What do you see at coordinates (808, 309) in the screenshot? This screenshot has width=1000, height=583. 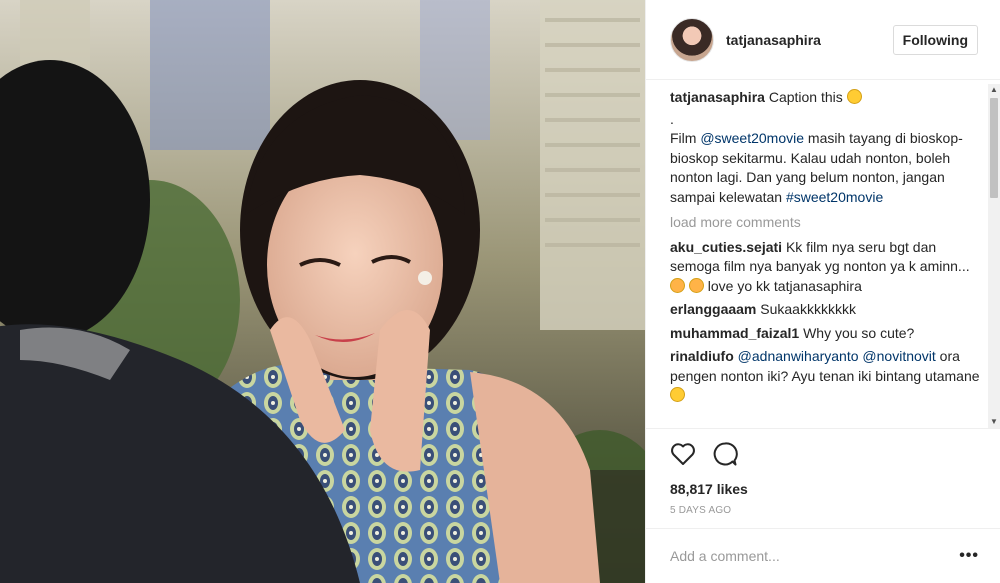 I see `comment-text: Sukaakkkkkkkk` at bounding box center [808, 309].